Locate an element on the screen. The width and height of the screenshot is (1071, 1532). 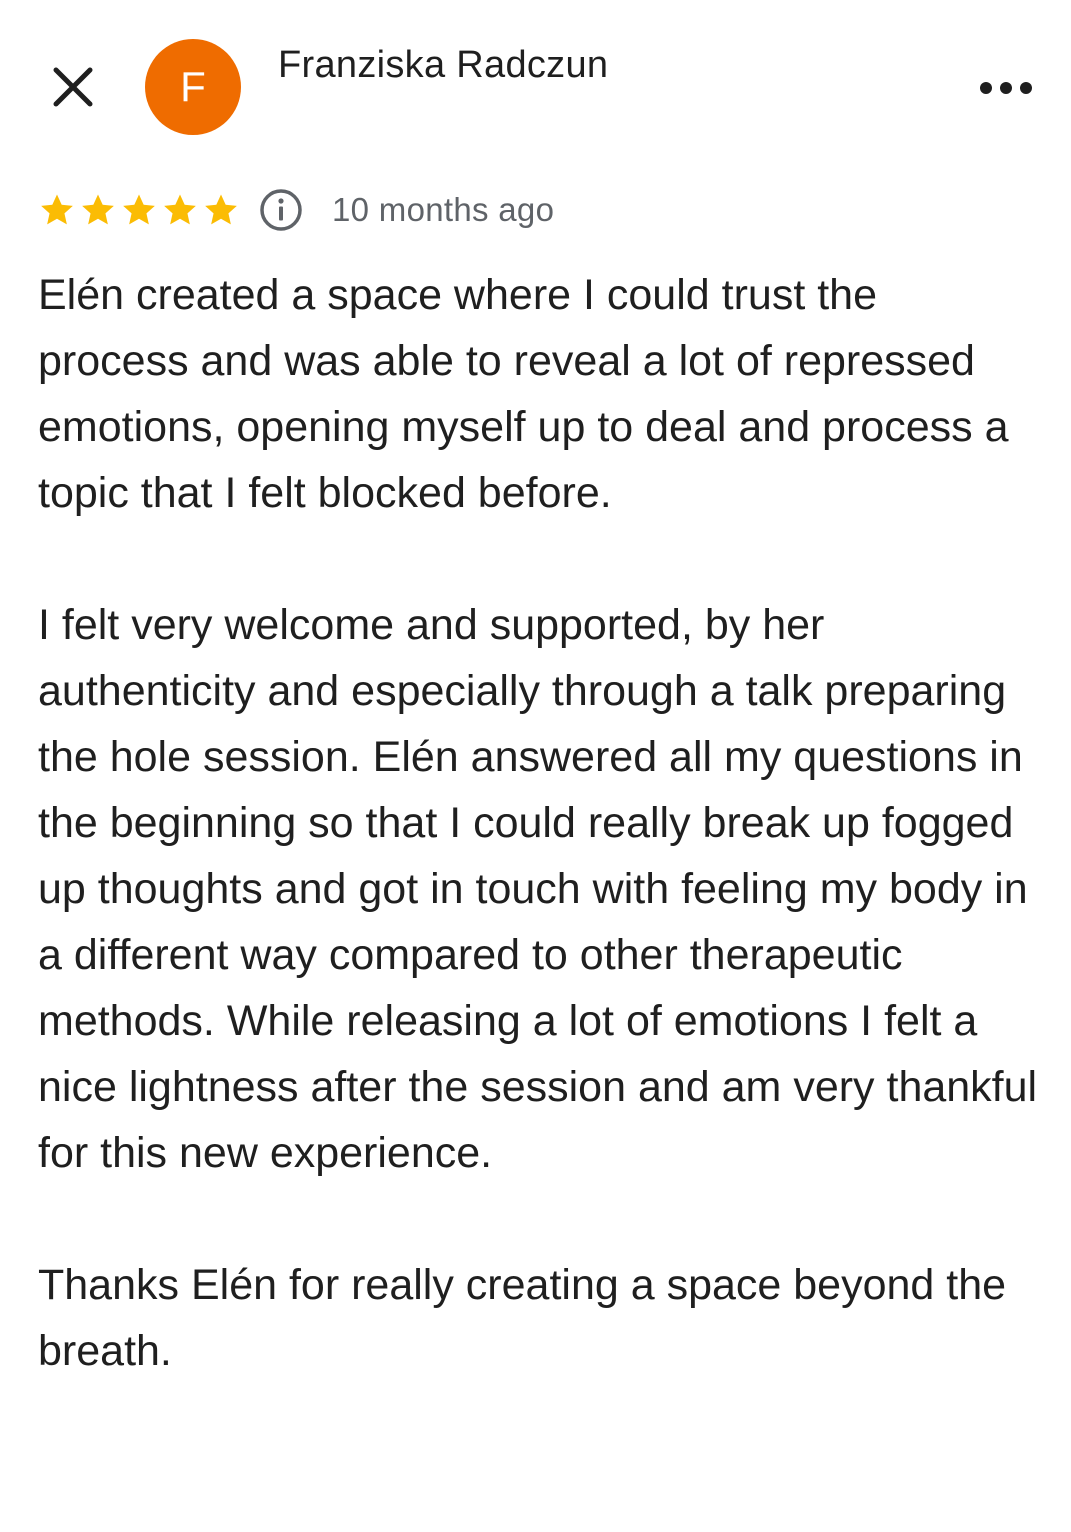
close-button is located at coordinates (73, 87).